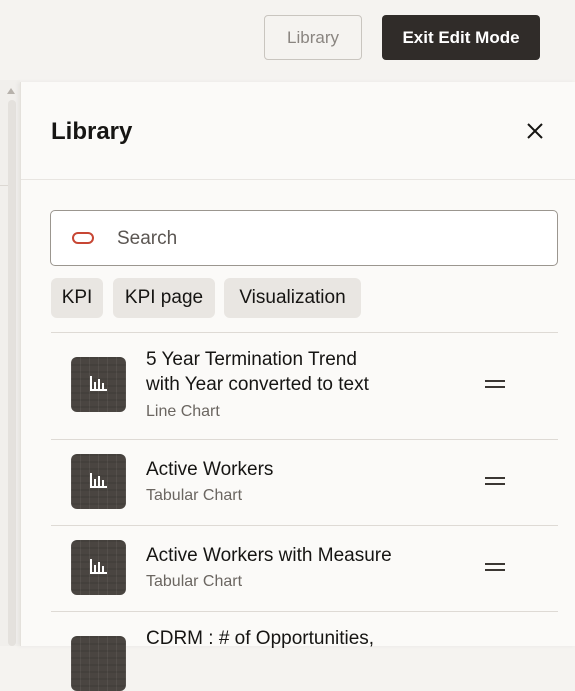 The height and width of the screenshot is (691, 575). What do you see at coordinates (304, 482) in the screenshot?
I see `list-item: Active Workers Tabular Chart` at bounding box center [304, 482].